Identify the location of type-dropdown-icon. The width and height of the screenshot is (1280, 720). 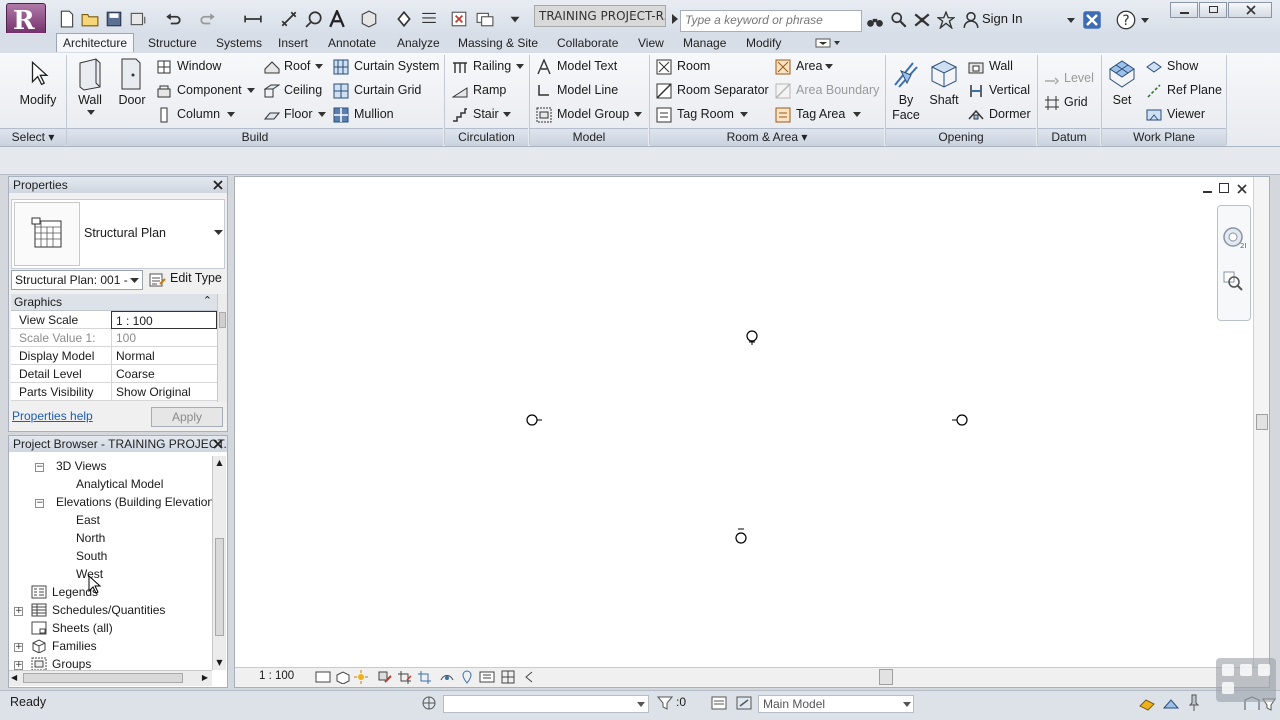
(218, 233).